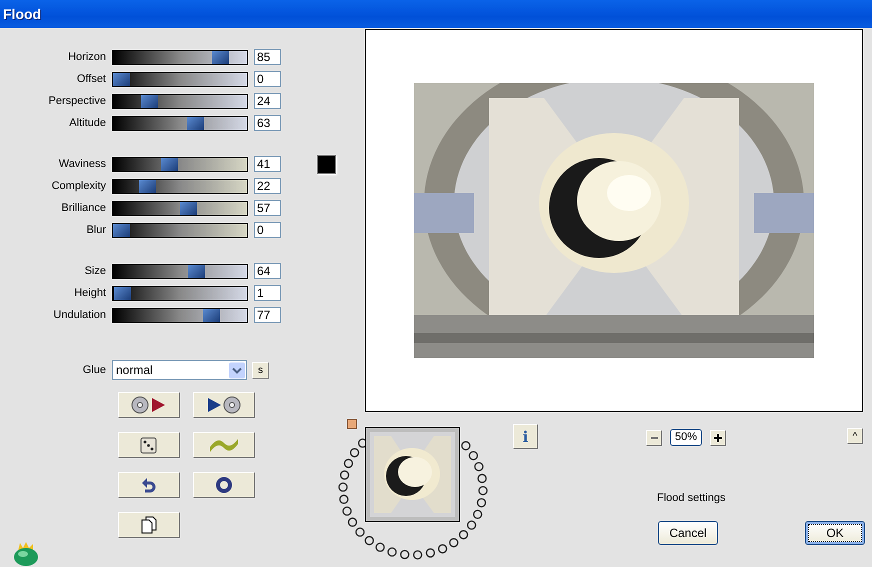  What do you see at coordinates (835, 533) in the screenshot?
I see `ok-button: OK` at bounding box center [835, 533].